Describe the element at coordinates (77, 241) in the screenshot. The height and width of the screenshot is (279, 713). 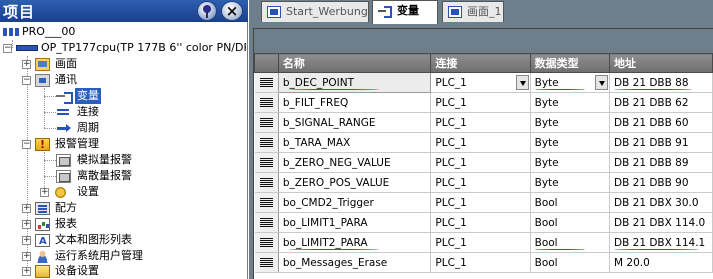
I see `tree-item-text-graphic-lists: + 文本和图形列表` at that location.